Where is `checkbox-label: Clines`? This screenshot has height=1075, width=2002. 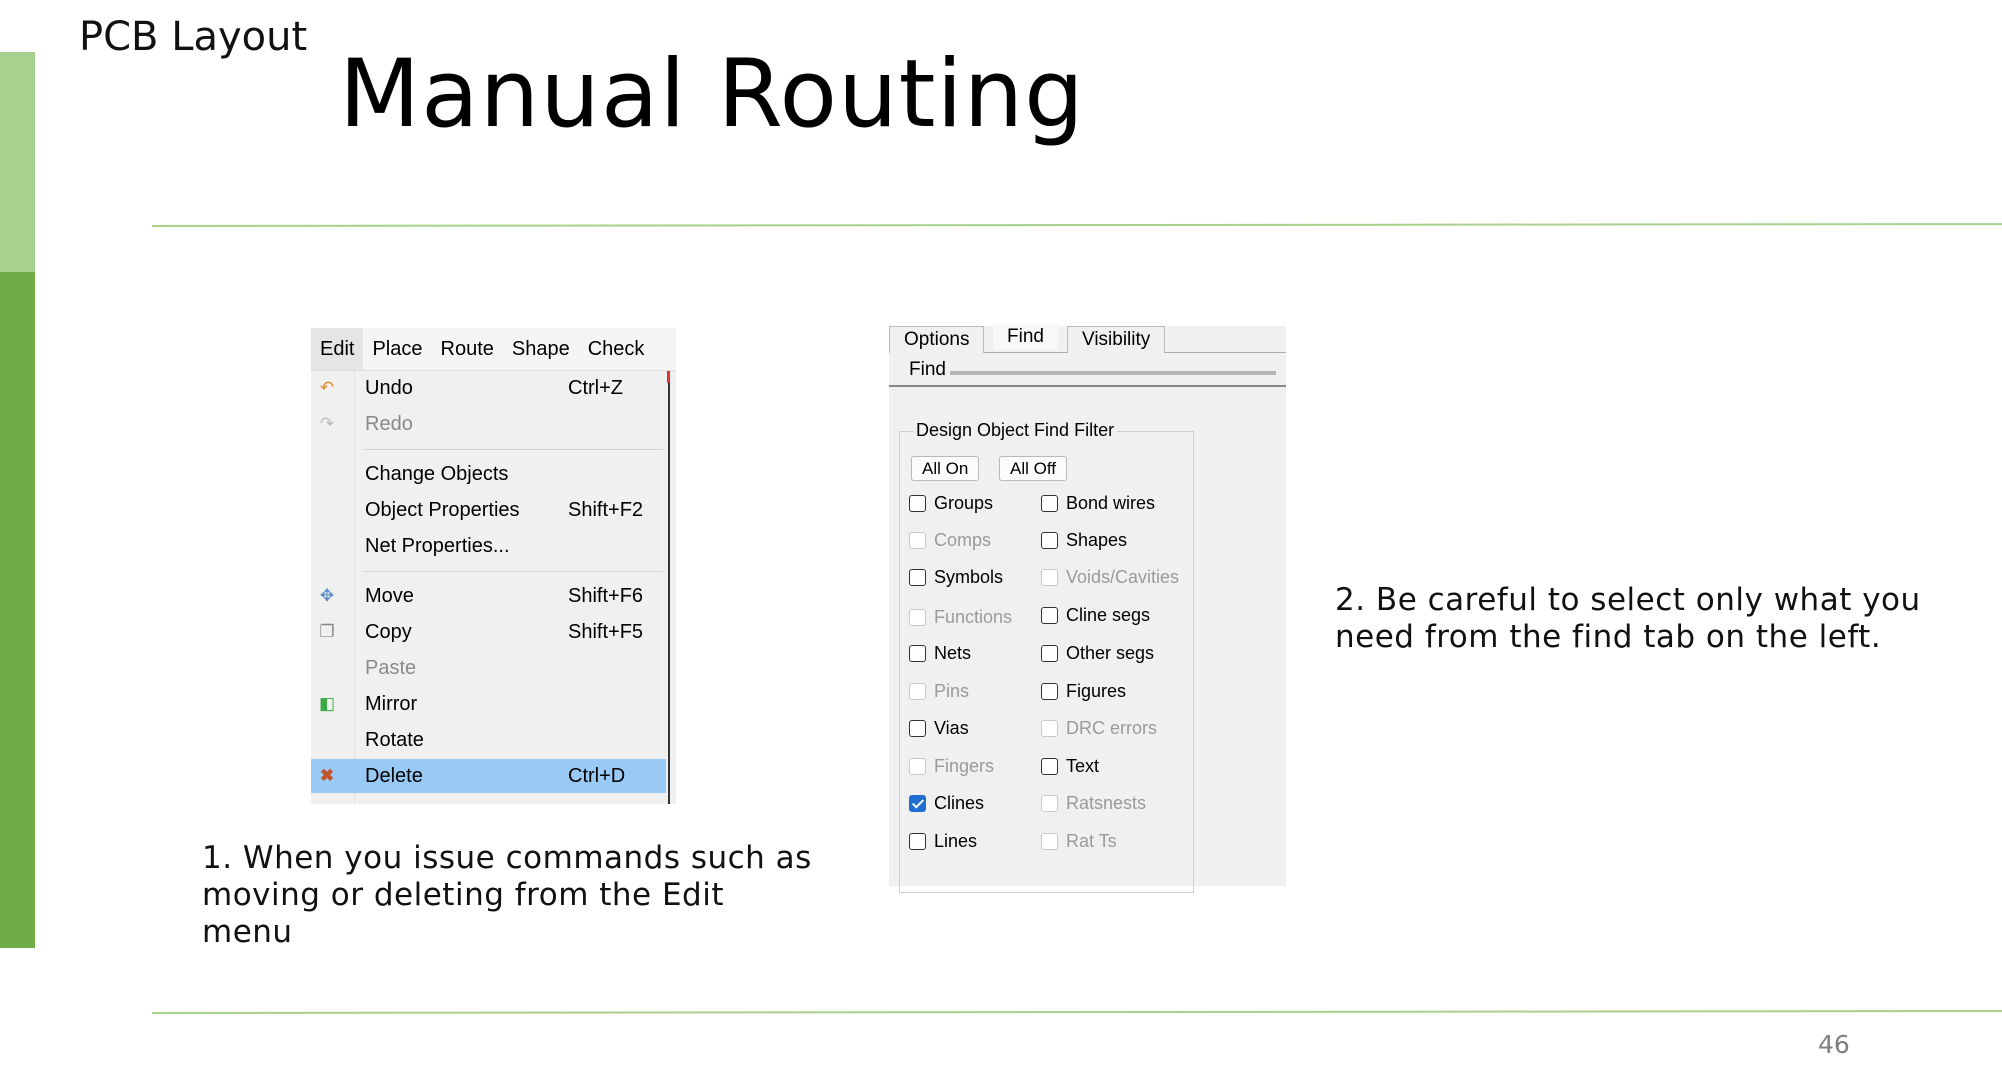
checkbox-label: Clines is located at coordinates (959, 803).